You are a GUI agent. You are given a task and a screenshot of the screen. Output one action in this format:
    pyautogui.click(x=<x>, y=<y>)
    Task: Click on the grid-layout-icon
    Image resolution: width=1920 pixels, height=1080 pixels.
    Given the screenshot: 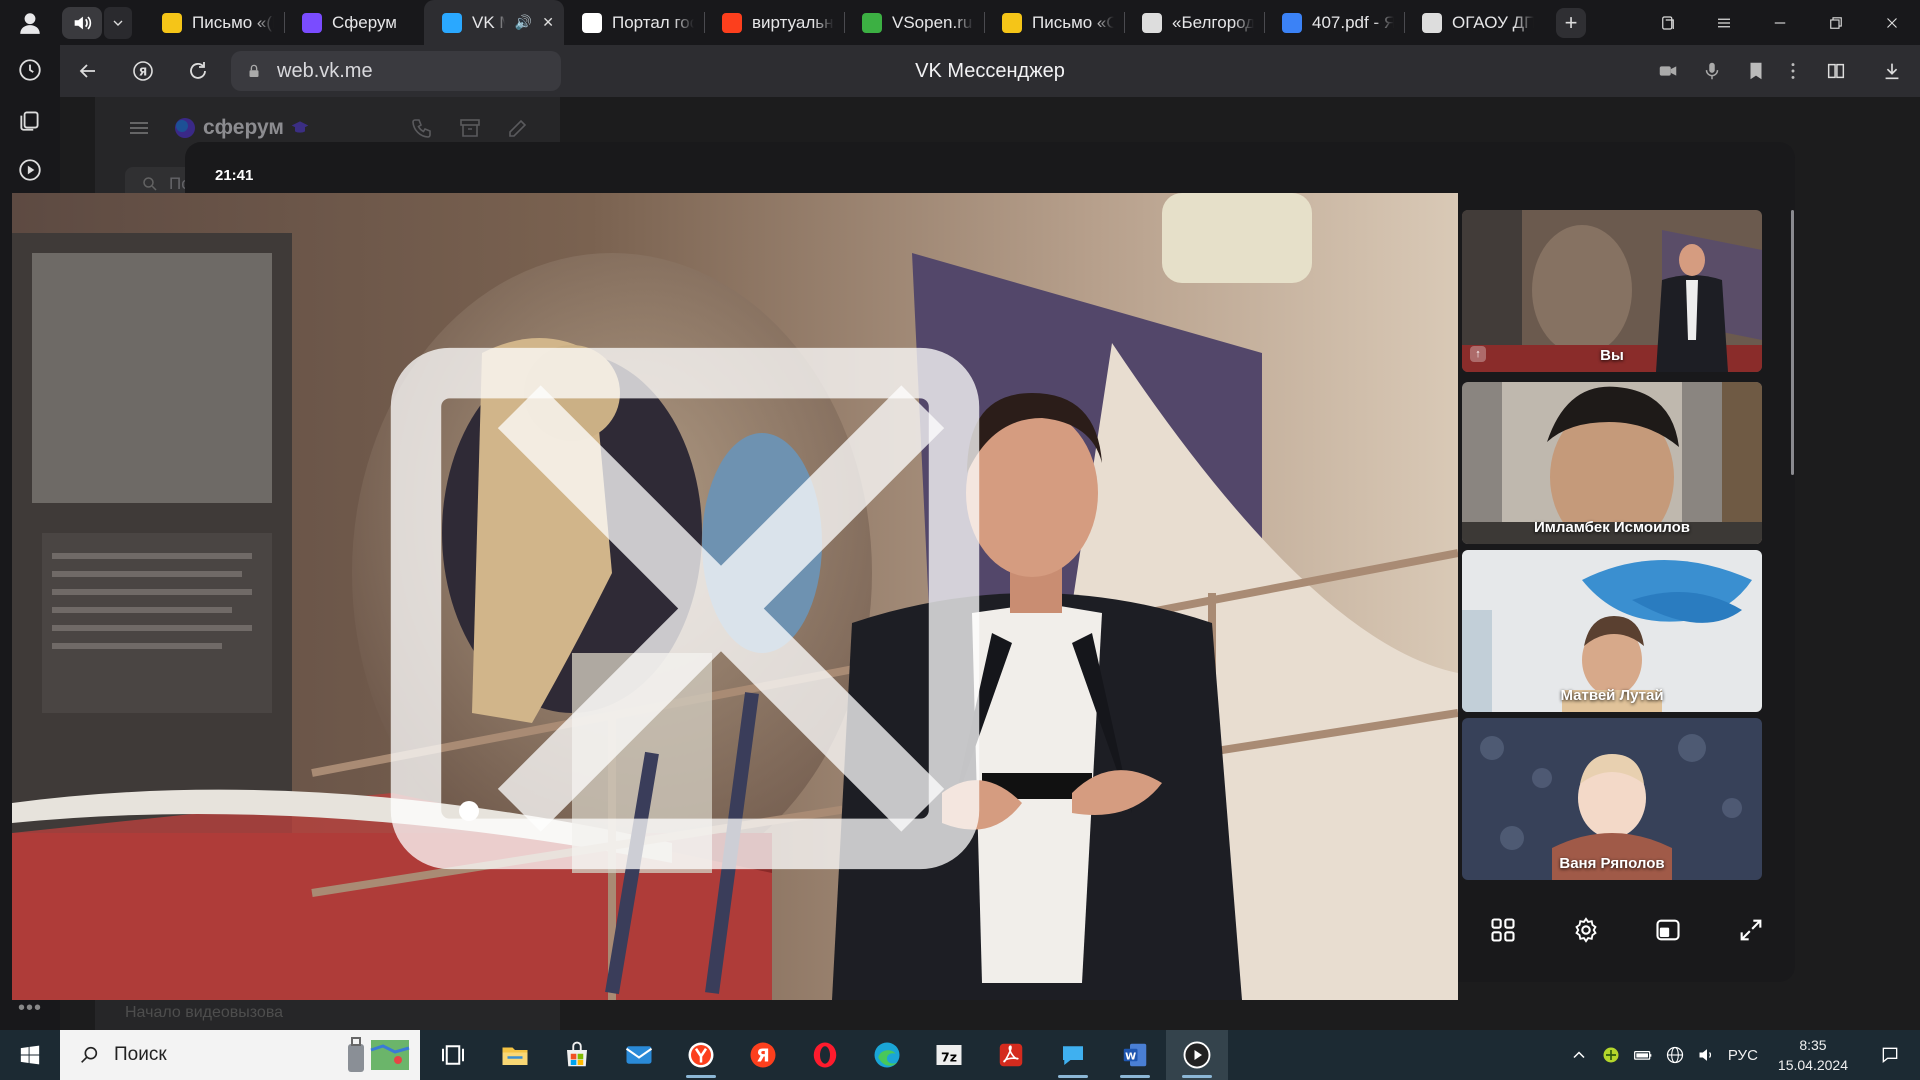 What is the action you would take?
    pyautogui.click(x=1503, y=930)
    